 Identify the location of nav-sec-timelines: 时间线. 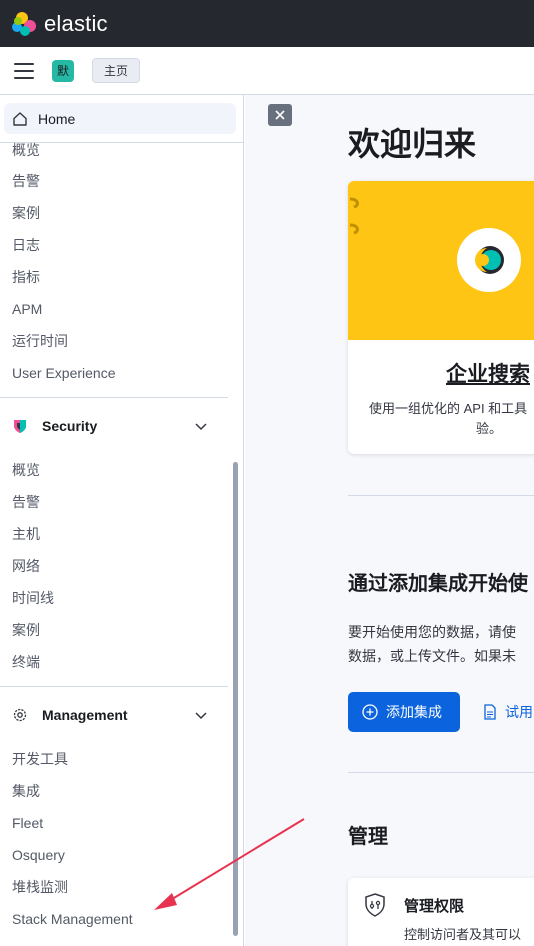
(33, 598).